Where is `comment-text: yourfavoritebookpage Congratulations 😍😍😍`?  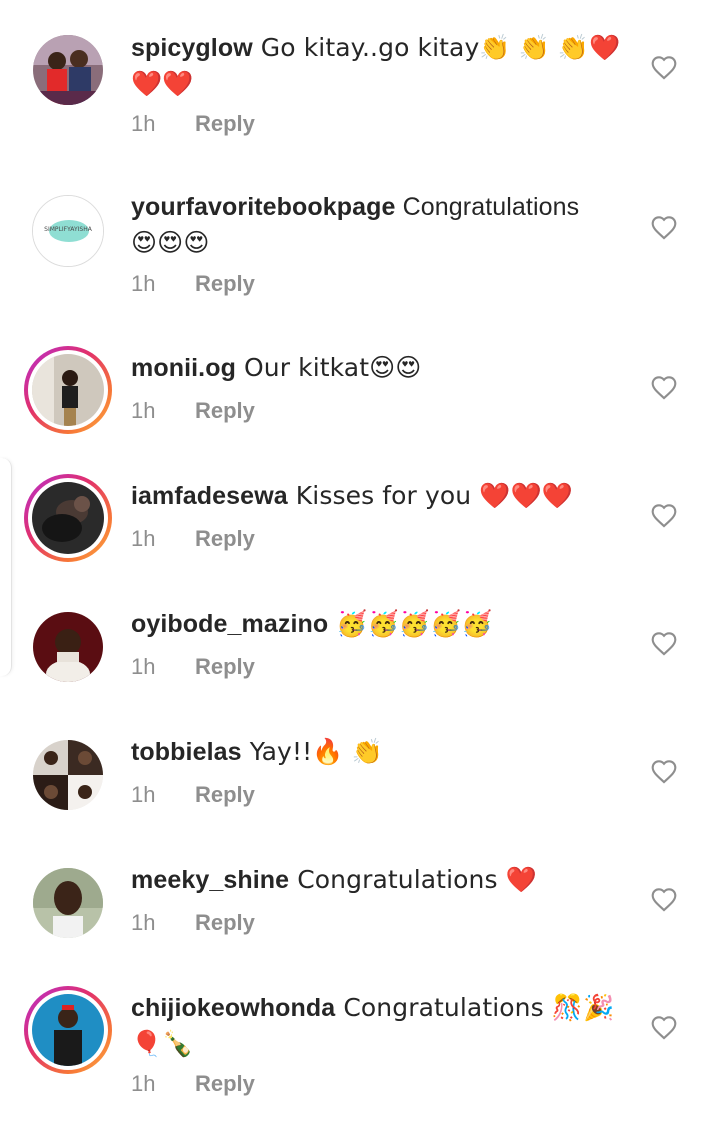 comment-text: yourfavoritebookpage Congratulations 😍😍😍 is located at coordinates (381, 225).